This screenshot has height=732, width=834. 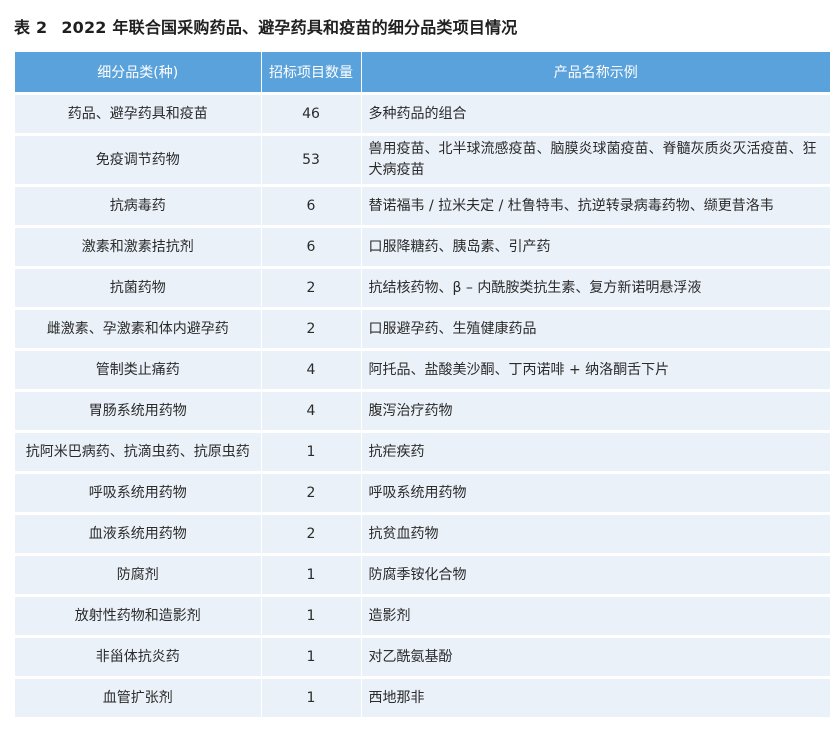 I want to click on table-row: 抗菌药物 2 抗结核药物、β – 内酰胺类抗生素、复方新诺明悬浮液, so click(x=422, y=287).